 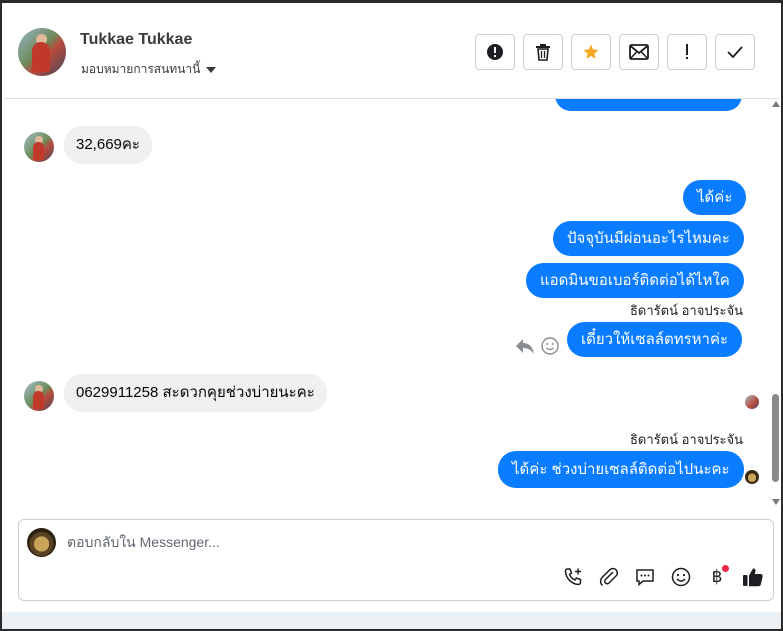 I want to click on seen-avatar, so click(x=752, y=402).